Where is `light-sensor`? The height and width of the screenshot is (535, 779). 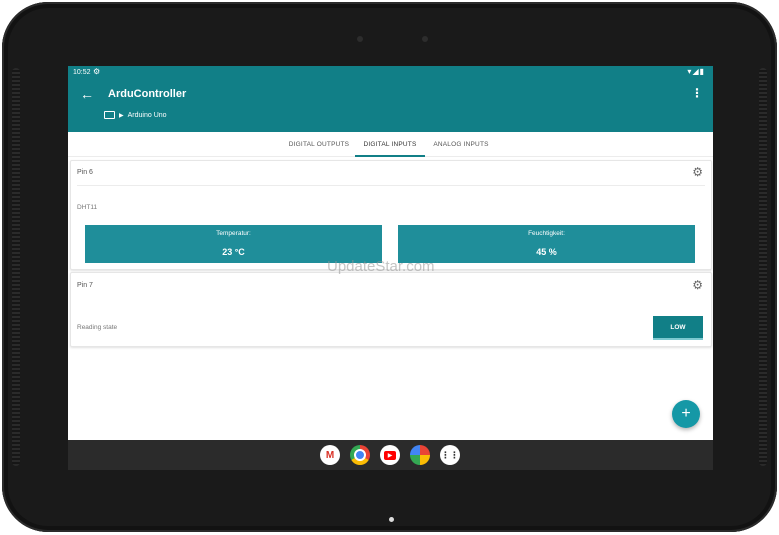 light-sensor is located at coordinates (425, 39).